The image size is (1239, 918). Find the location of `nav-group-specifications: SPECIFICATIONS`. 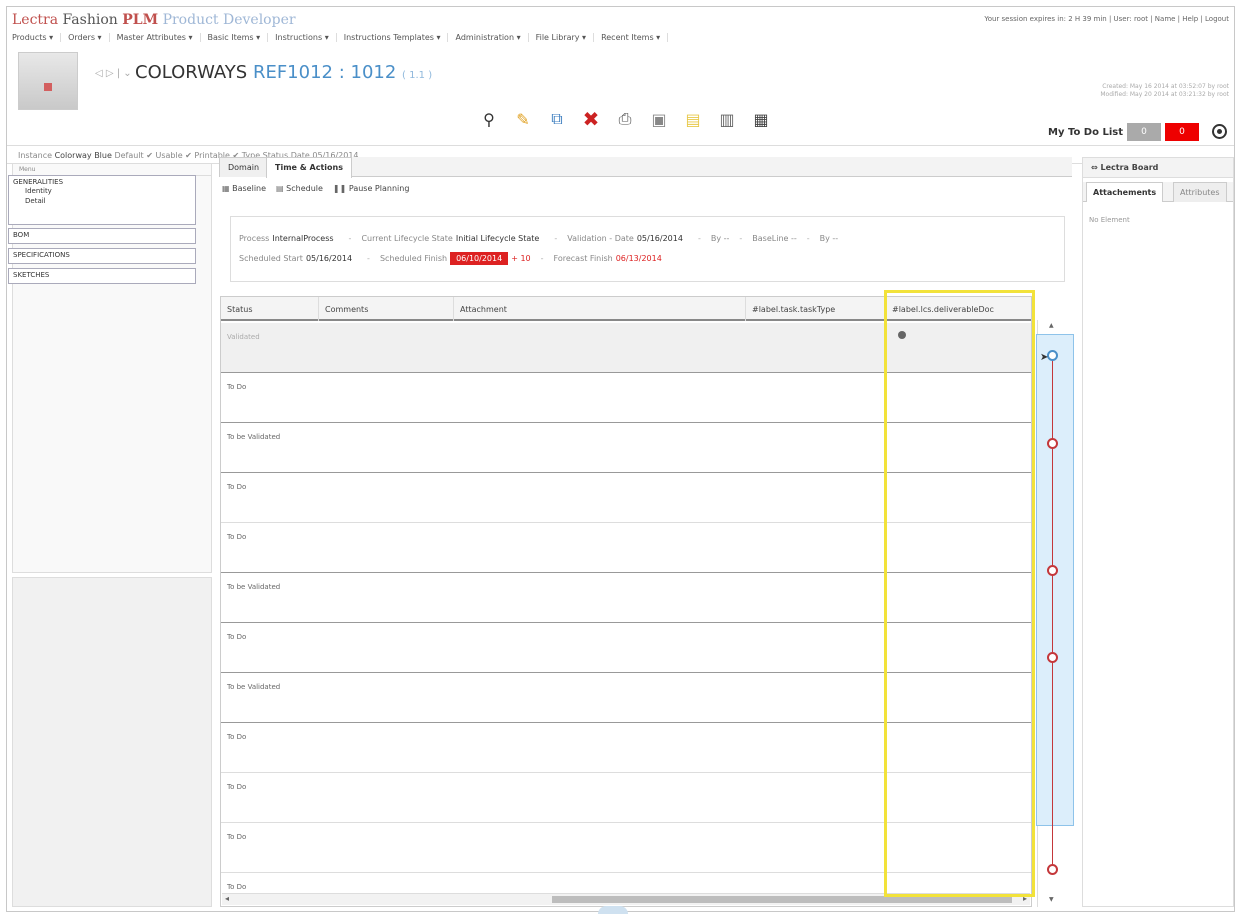

nav-group-specifications: SPECIFICATIONS is located at coordinates (102, 256).